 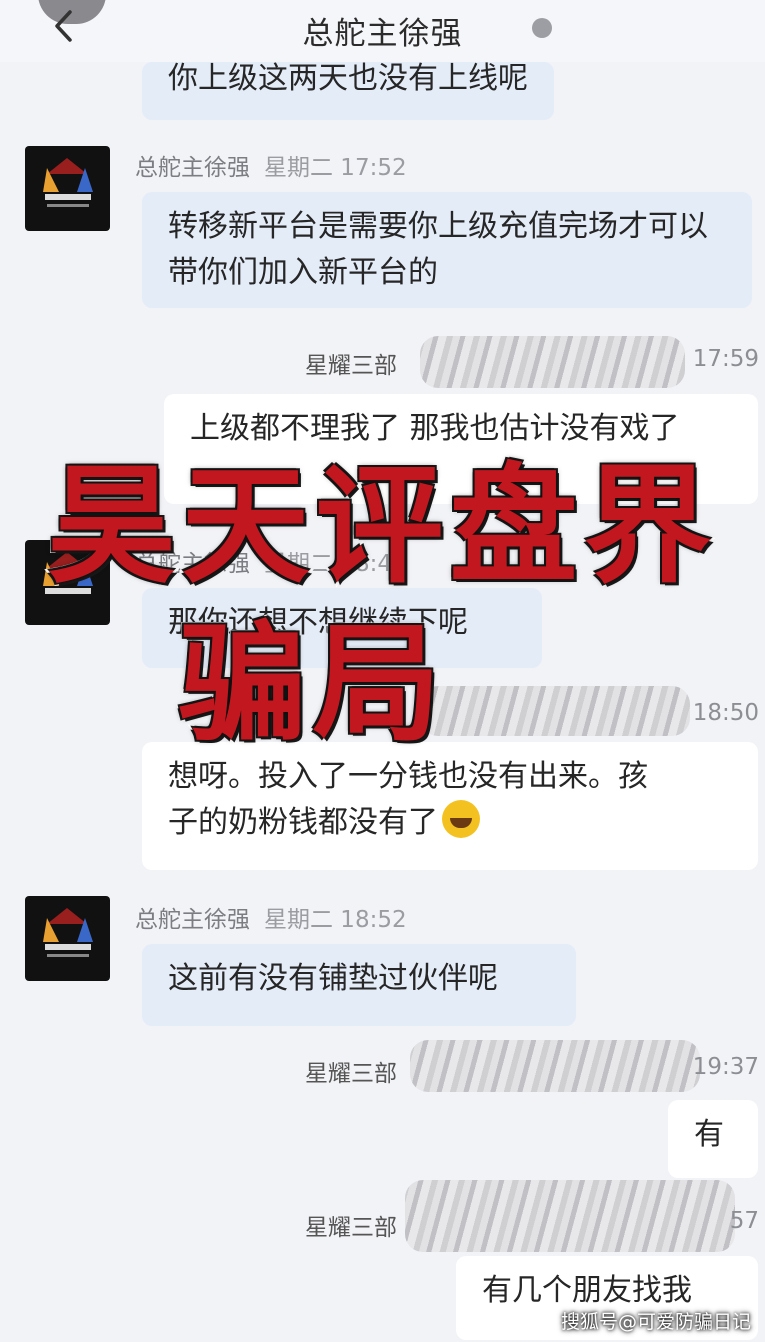 What do you see at coordinates (408, 776) in the screenshot?
I see `message-text-line1: 想呀。投入了一分钱也没有出来。孩` at bounding box center [408, 776].